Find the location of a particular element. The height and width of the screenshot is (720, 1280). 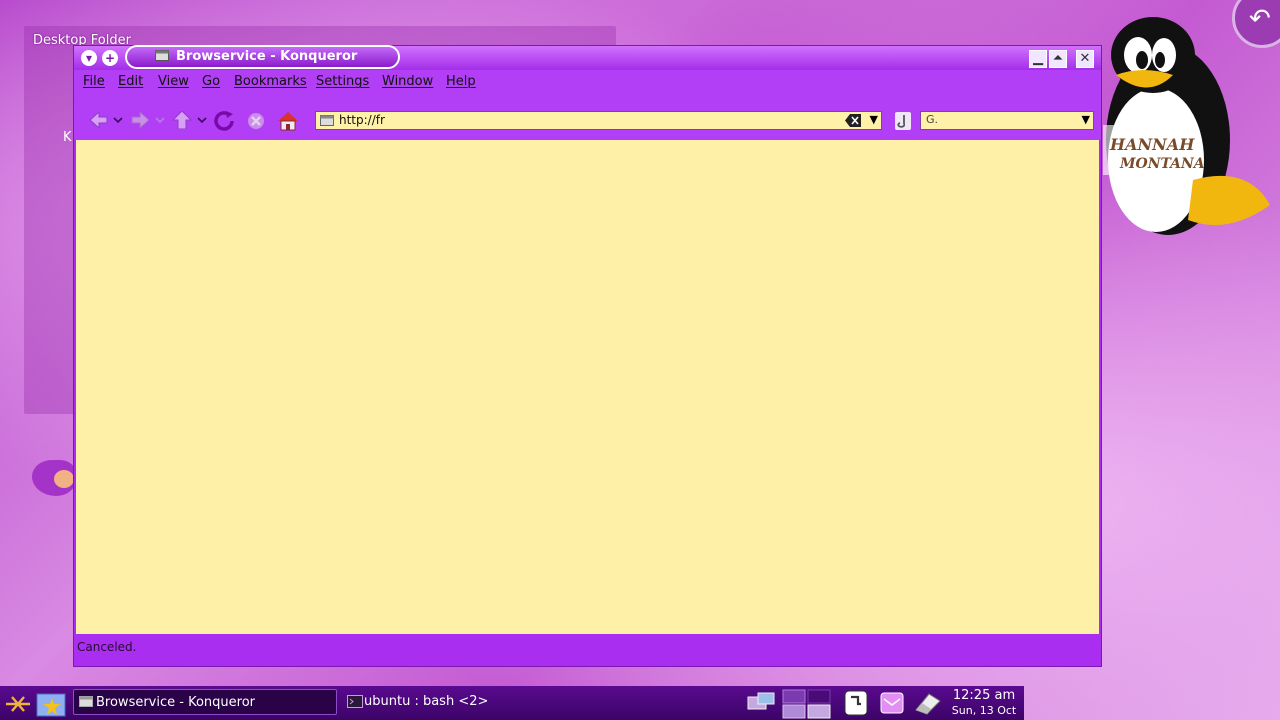

forward-icon is located at coordinates (148, 120).